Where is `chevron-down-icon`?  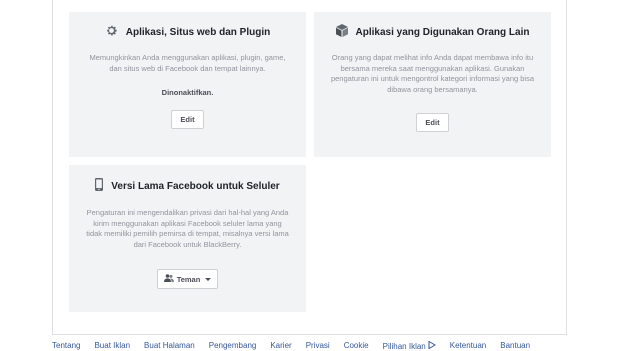 chevron-down-icon is located at coordinates (208, 279).